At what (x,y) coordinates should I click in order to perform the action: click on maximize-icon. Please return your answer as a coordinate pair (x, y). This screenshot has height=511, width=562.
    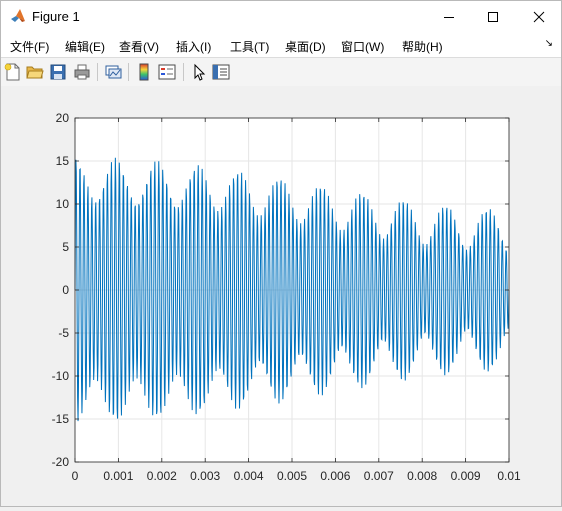
    Looking at the image, I should click on (493, 16).